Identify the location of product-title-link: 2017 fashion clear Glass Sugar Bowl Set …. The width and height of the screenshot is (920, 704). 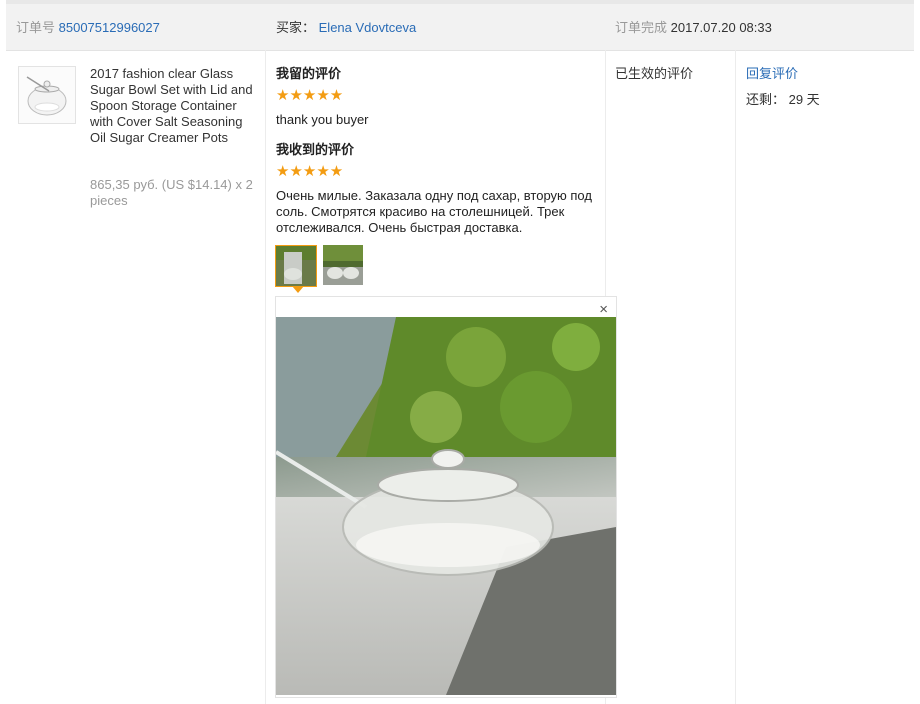
(174, 106).